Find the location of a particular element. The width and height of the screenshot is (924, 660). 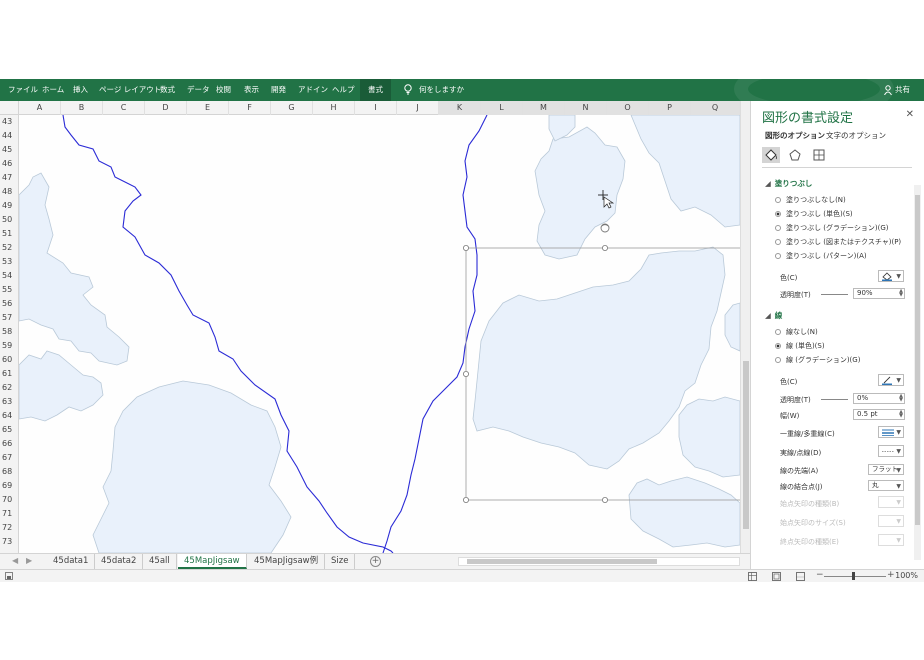

size-properties-icon is located at coordinates (819, 155).